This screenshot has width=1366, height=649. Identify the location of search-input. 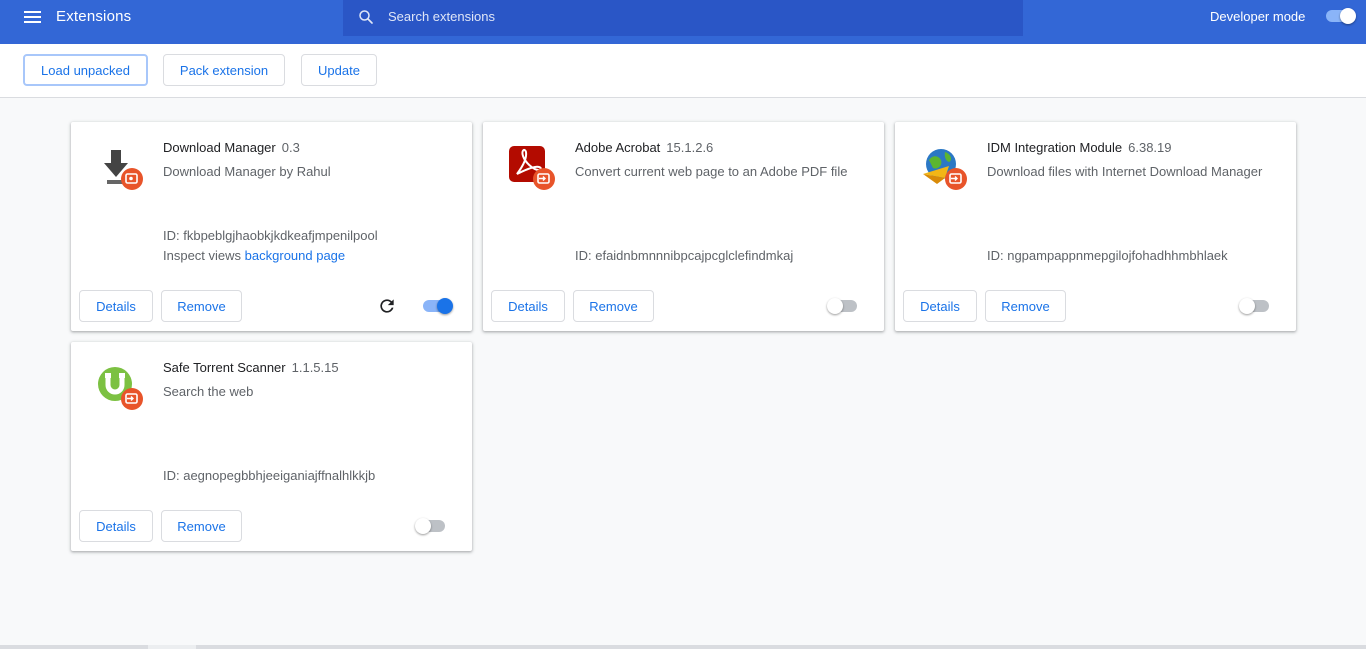
(698, 16).